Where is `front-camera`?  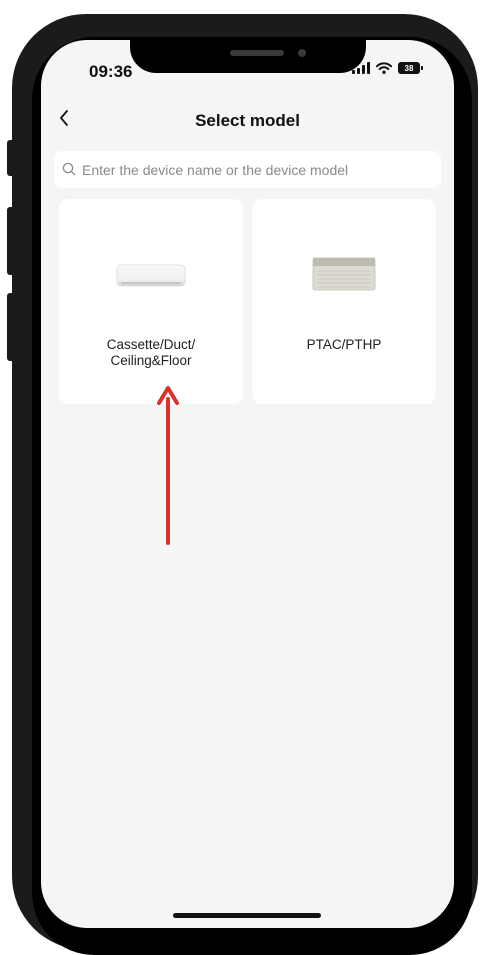 front-camera is located at coordinates (302, 53).